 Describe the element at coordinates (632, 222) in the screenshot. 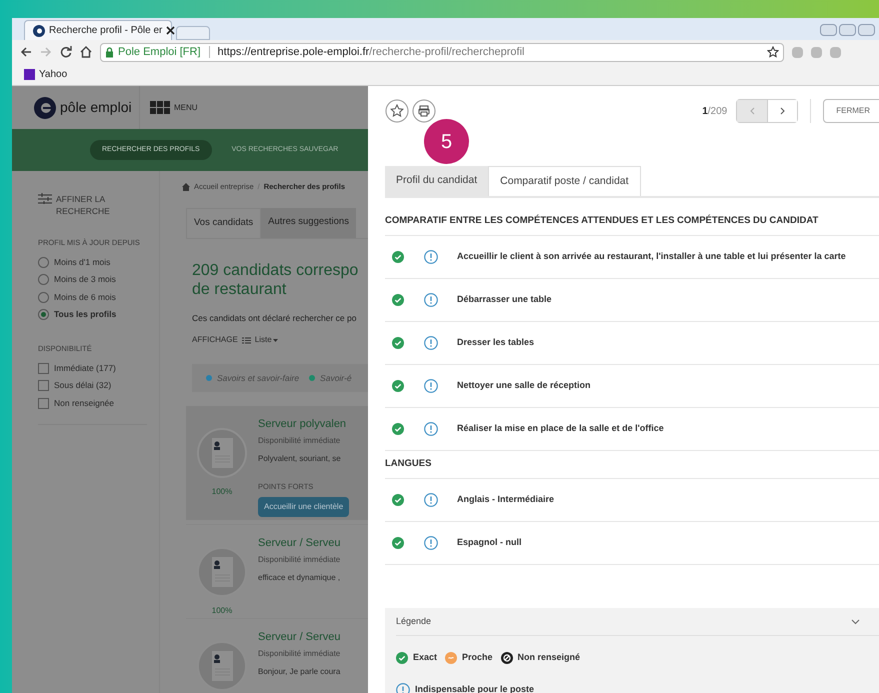

I see `section-heading: COMPARATIF ENTRE LES COMPÉTENCES ATTENDUES ET LES COMPÉTENCES DU CANDIDAT` at that location.